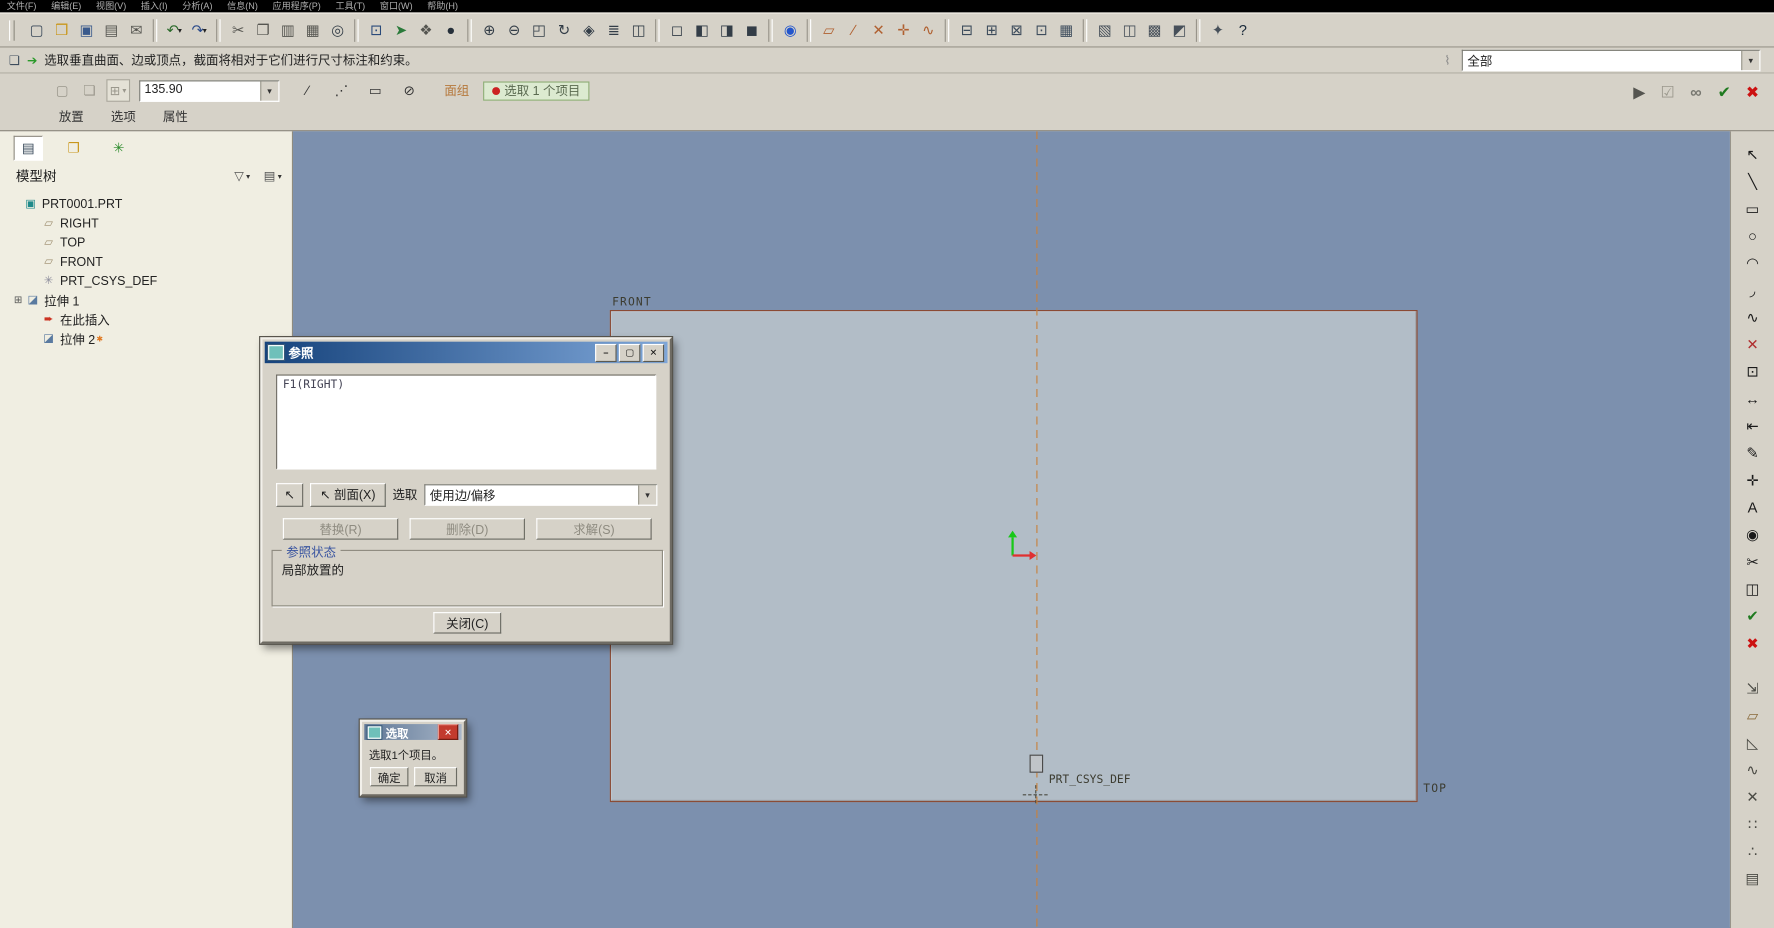 This screenshot has height=928, width=1774. What do you see at coordinates (1752, 688) in the screenshot?
I see `offset-edge-icon: ⇲` at bounding box center [1752, 688].